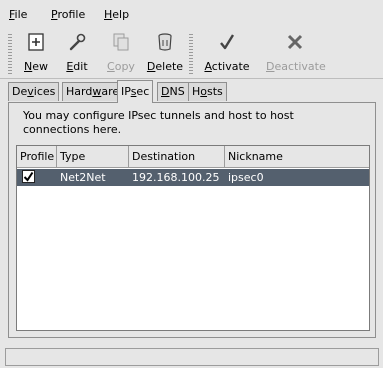 This screenshot has width=383, height=368. I want to click on menu-help: Help, so click(116, 14).